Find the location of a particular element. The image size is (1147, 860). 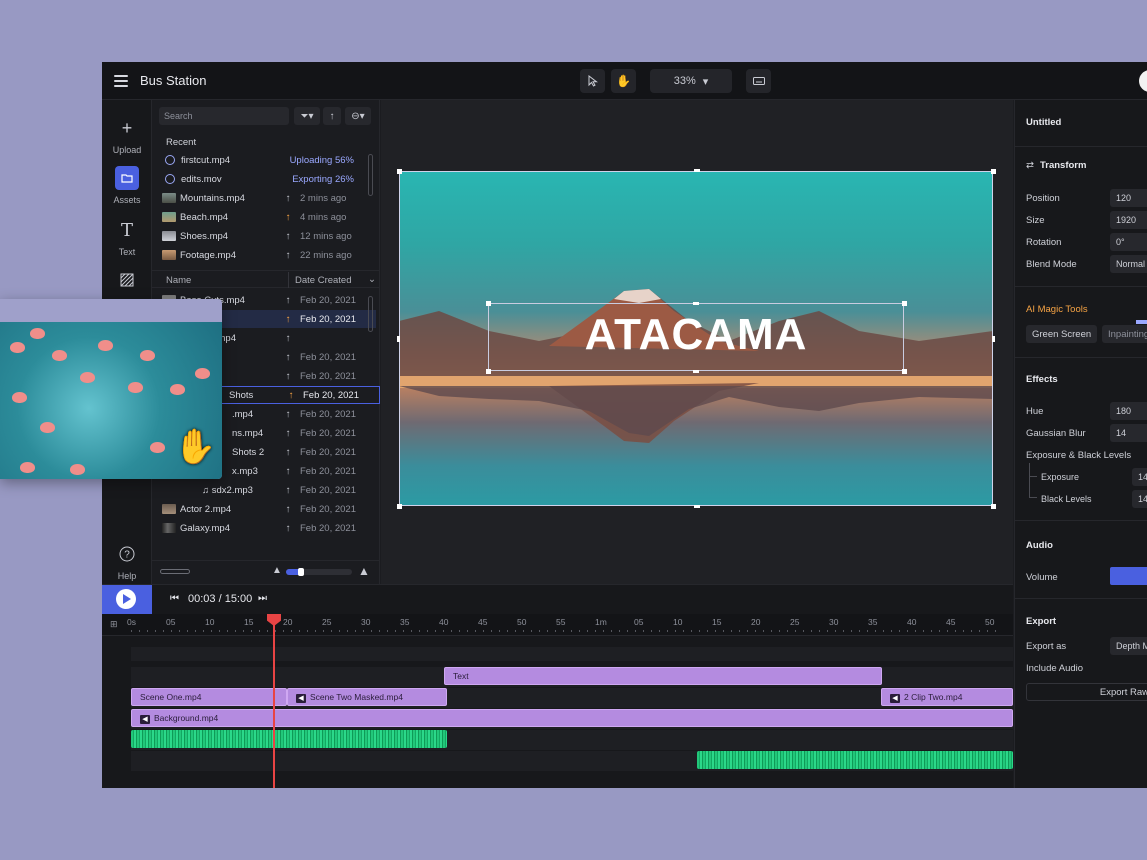

list-item: firstcut.mp4 Uploading 56% is located at coordinates (269, 160).